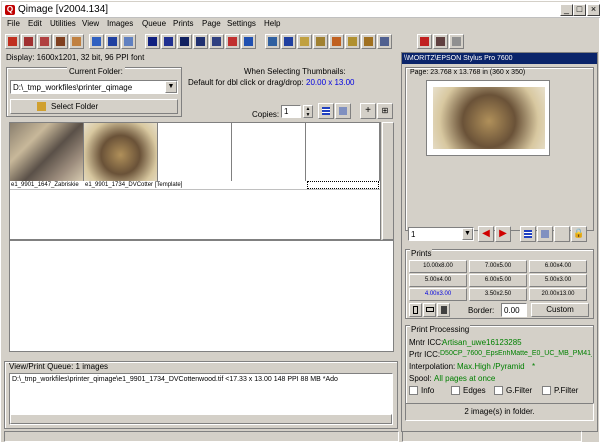  Describe the element at coordinates (456, 41) in the screenshot. I see `printer-setup-icon` at that location.